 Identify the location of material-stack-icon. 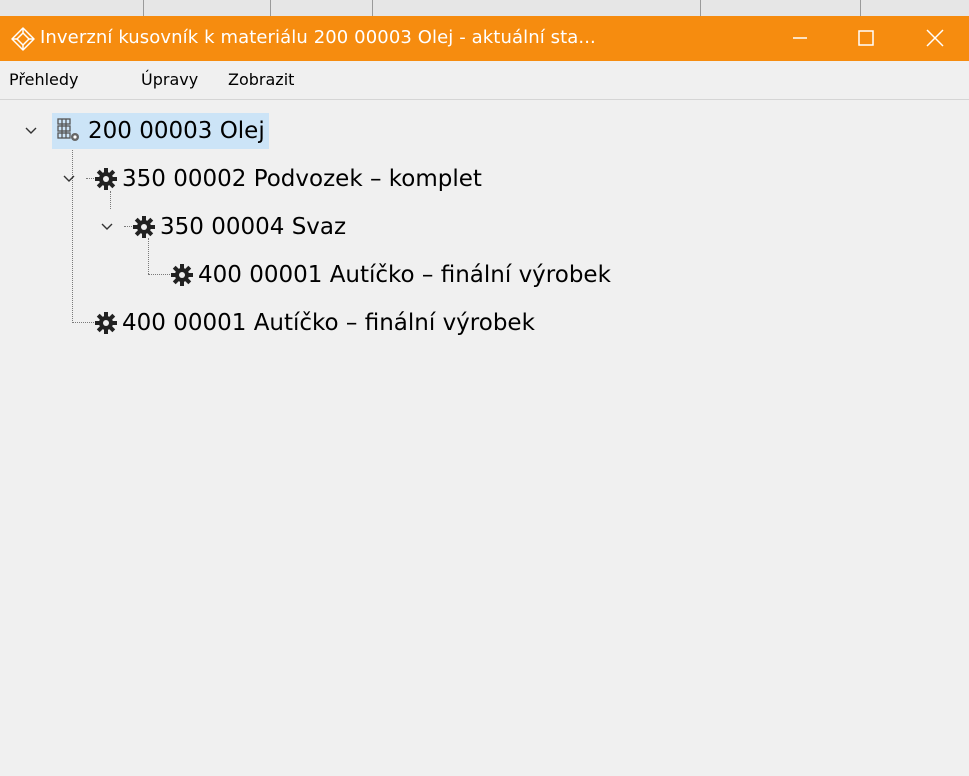
(68, 129).